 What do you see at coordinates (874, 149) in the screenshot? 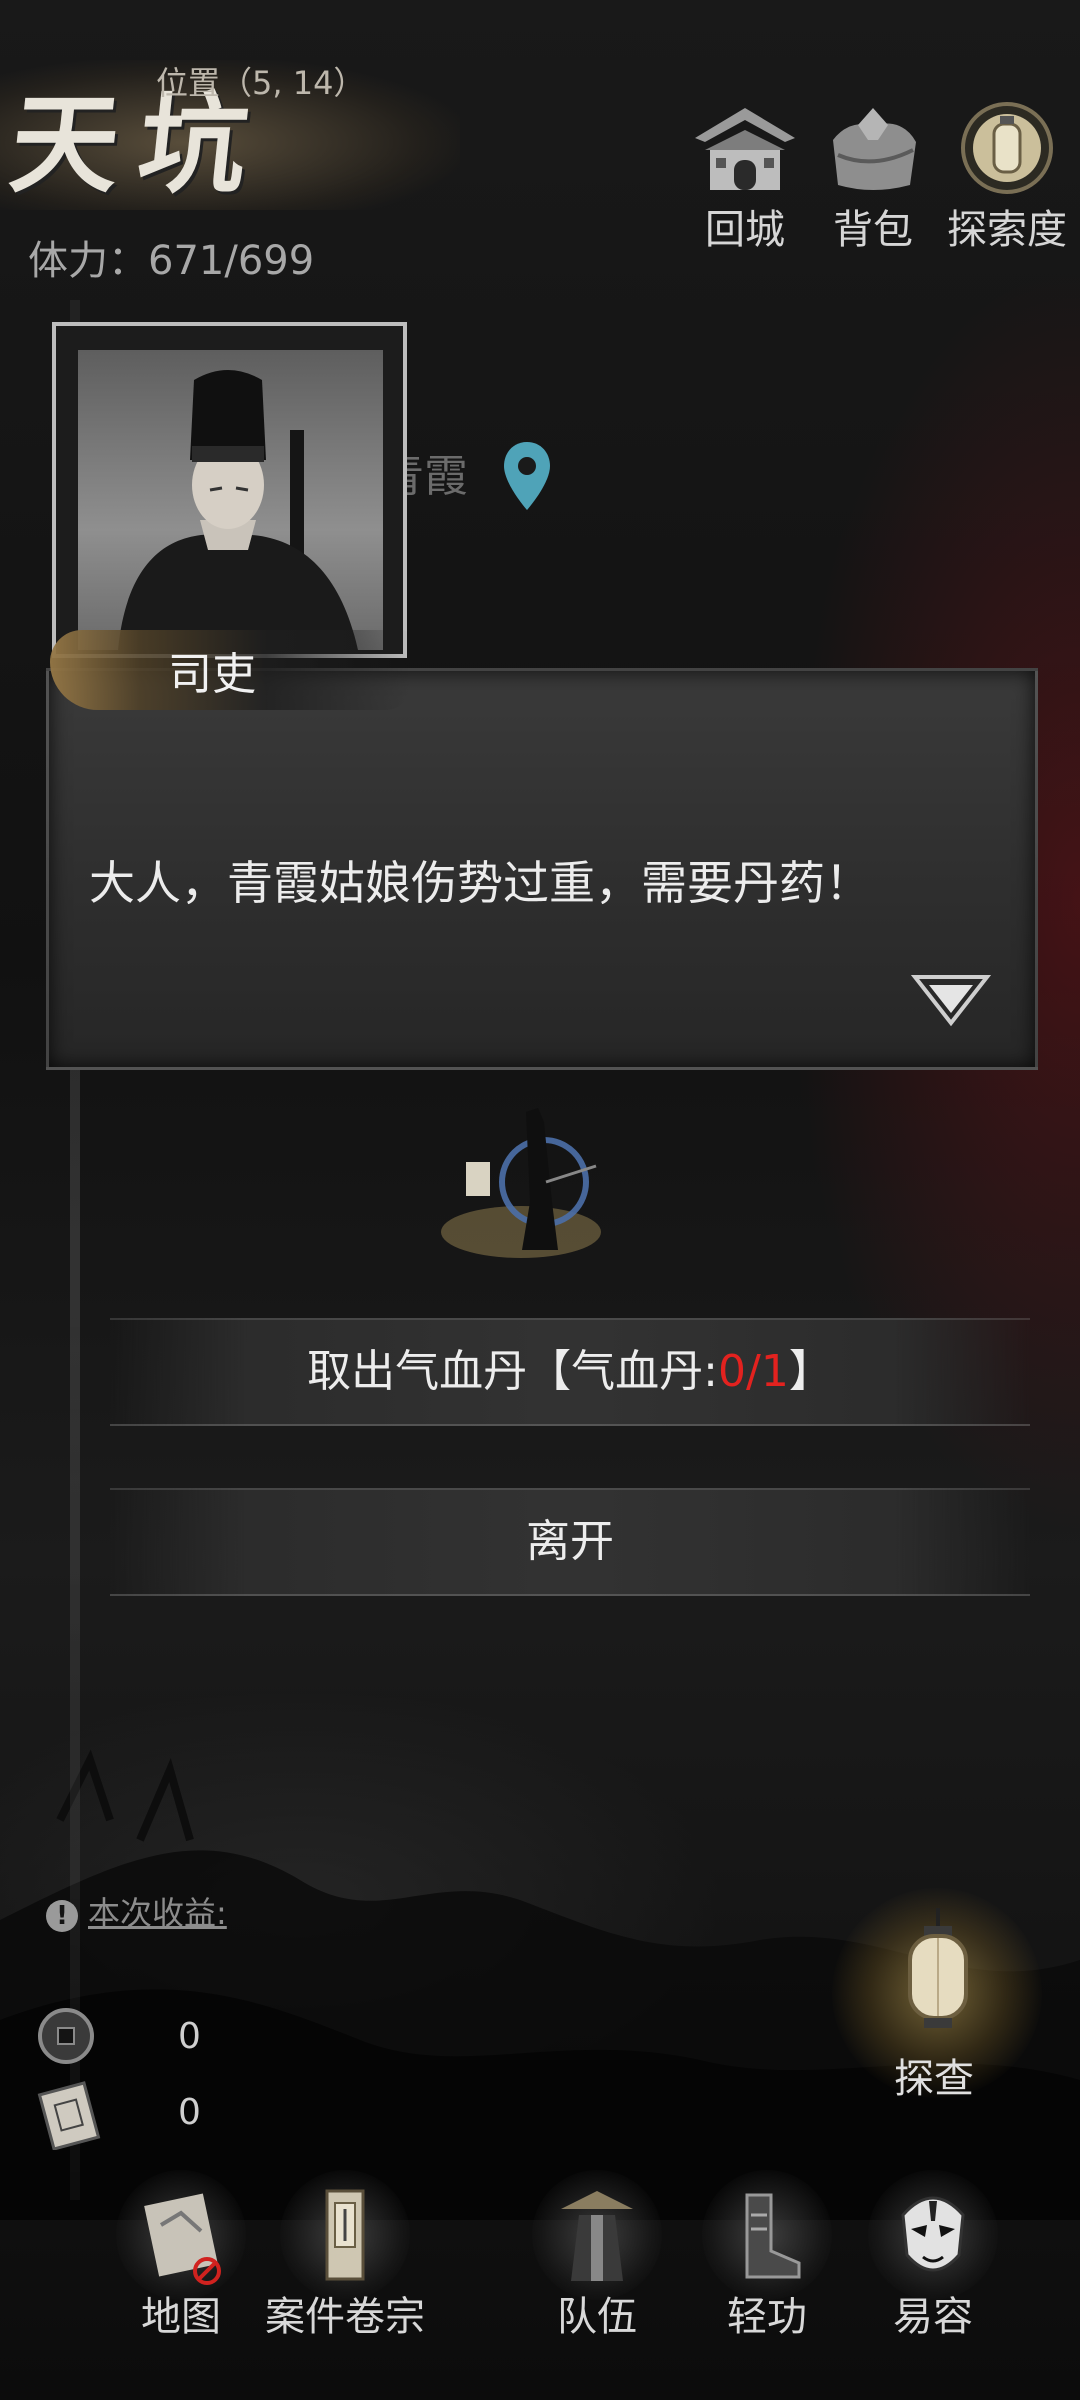
I see `bundle-icon` at bounding box center [874, 149].